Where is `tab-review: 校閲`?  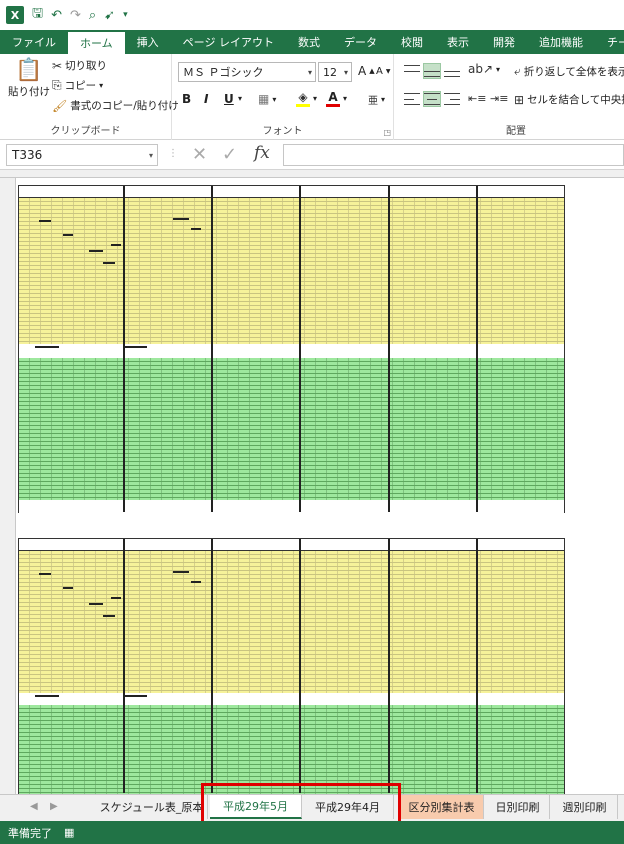
tab-review: 校閲 is located at coordinates (412, 42).